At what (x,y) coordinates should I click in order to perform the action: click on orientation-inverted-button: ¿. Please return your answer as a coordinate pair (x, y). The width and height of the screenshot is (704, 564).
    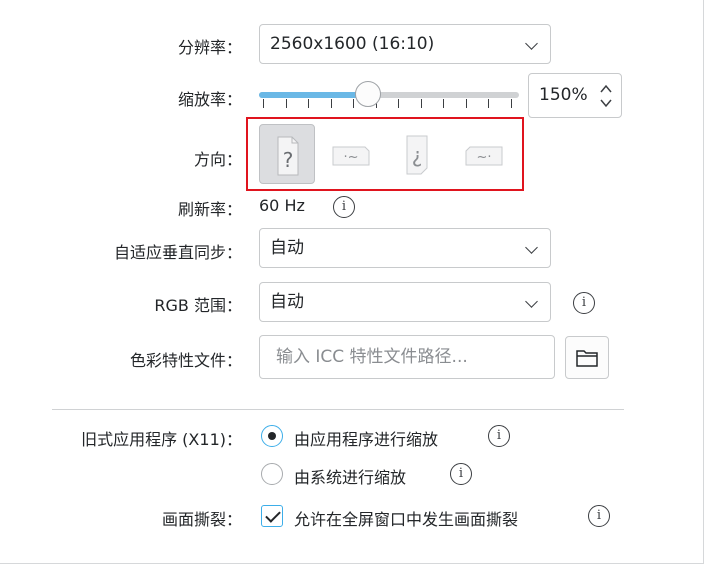
    Looking at the image, I should click on (417, 154).